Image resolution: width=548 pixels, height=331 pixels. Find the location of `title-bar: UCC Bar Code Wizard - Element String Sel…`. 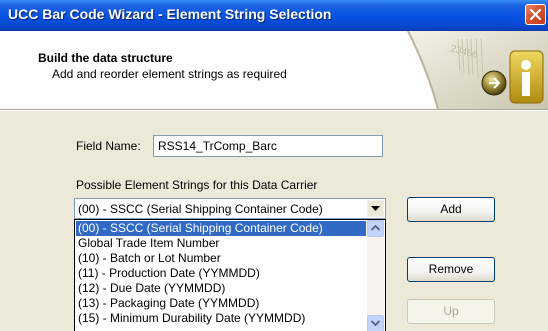

title-bar: UCC Bar Code Wizard - Element String Sel… is located at coordinates (274, 15).